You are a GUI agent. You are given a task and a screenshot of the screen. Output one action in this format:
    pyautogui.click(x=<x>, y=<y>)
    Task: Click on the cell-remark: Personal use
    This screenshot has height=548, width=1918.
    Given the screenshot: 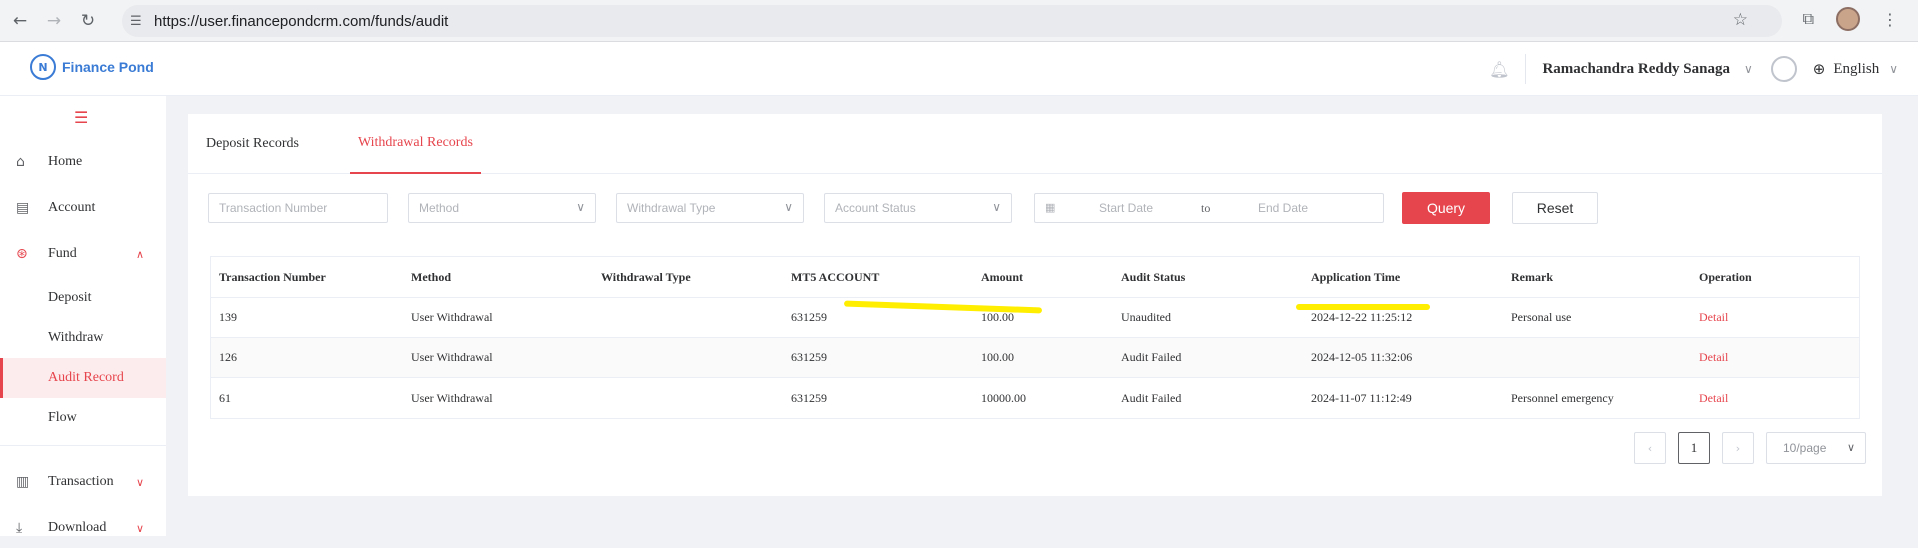 What is the action you would take?
    pyautogui.click(x=1541, y=317)
    